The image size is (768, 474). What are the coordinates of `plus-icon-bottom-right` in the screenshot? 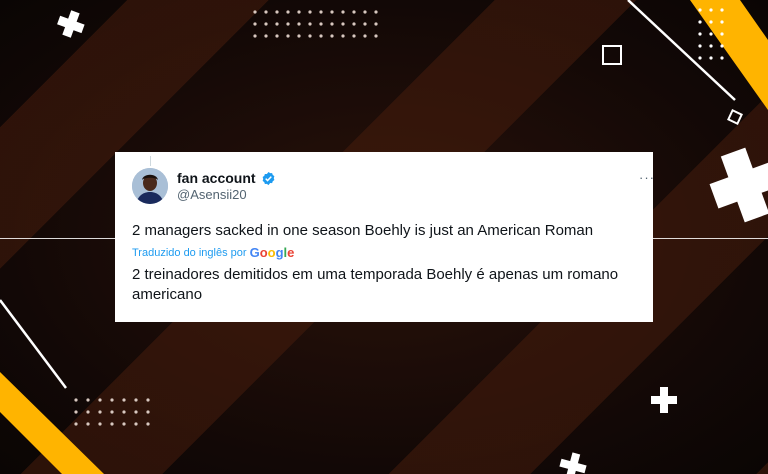 It's located at (664, 400).